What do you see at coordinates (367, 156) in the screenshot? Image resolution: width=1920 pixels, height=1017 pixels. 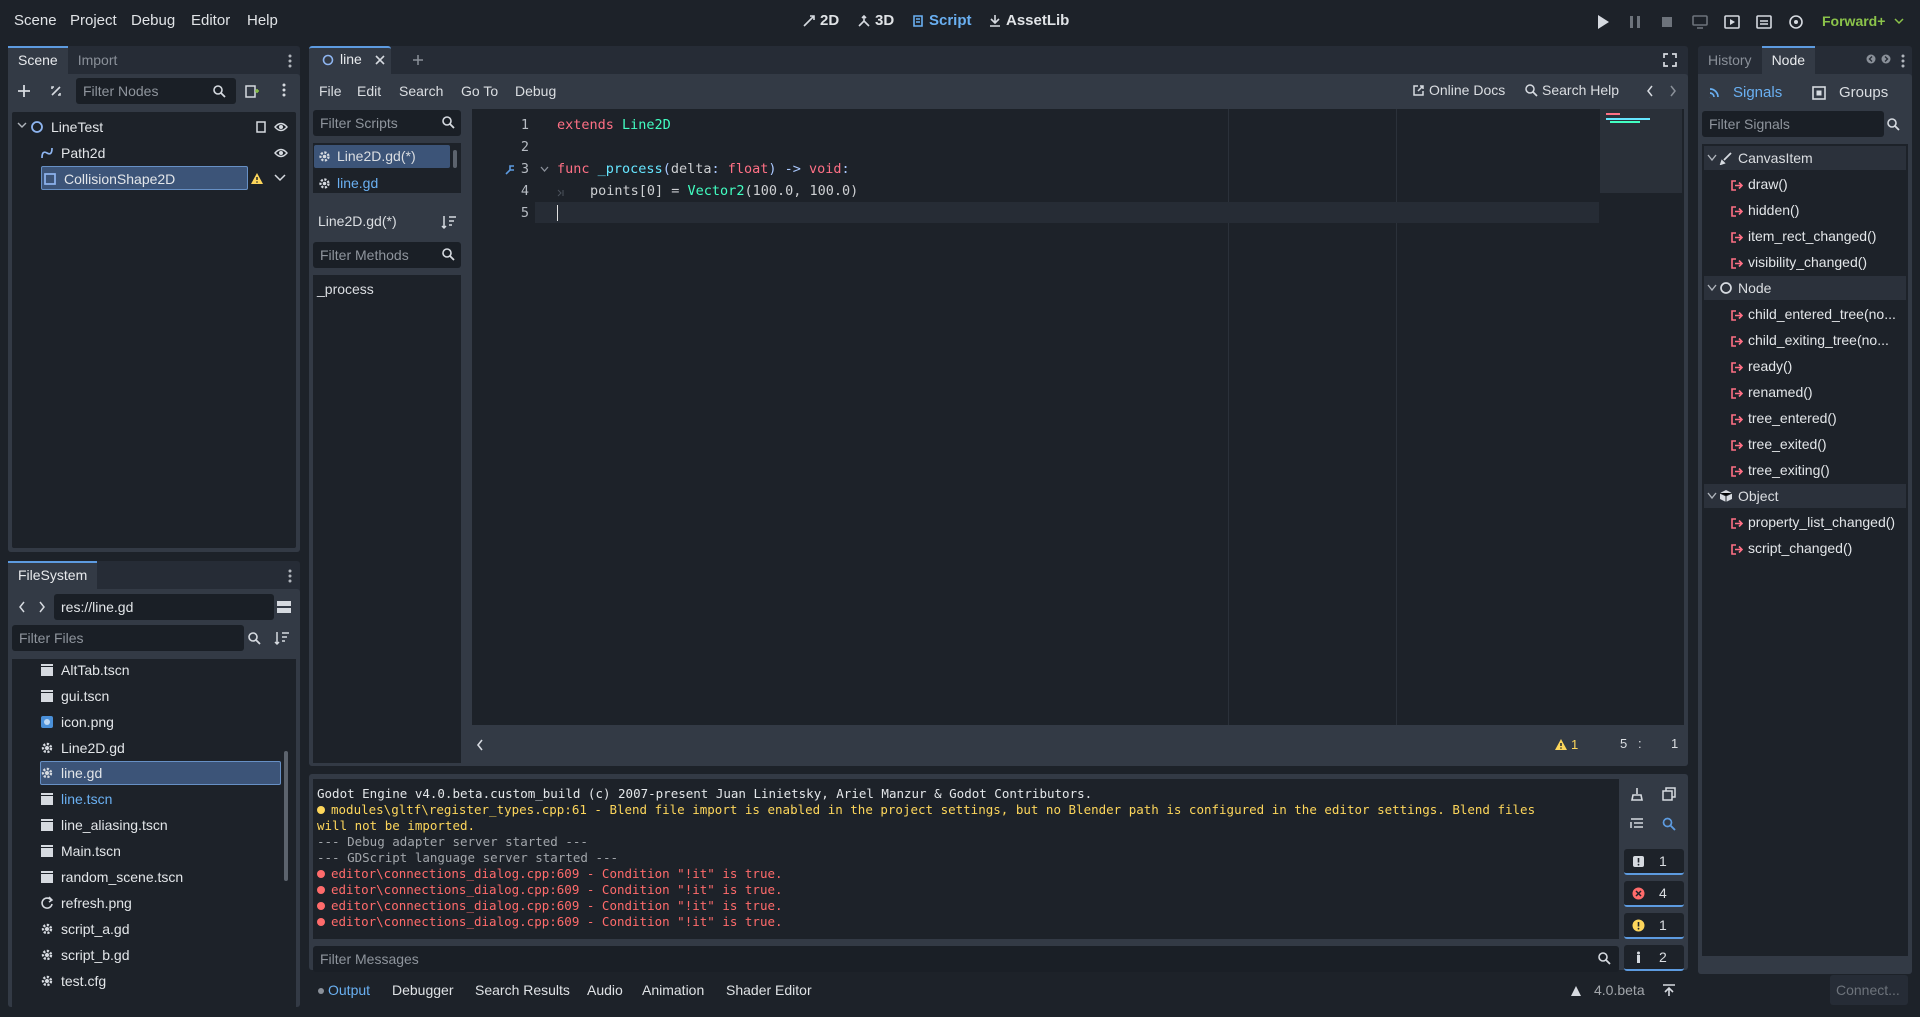 I see `script-item-line2d: Line2D.gd(*)` at bounding box center [367, 156].